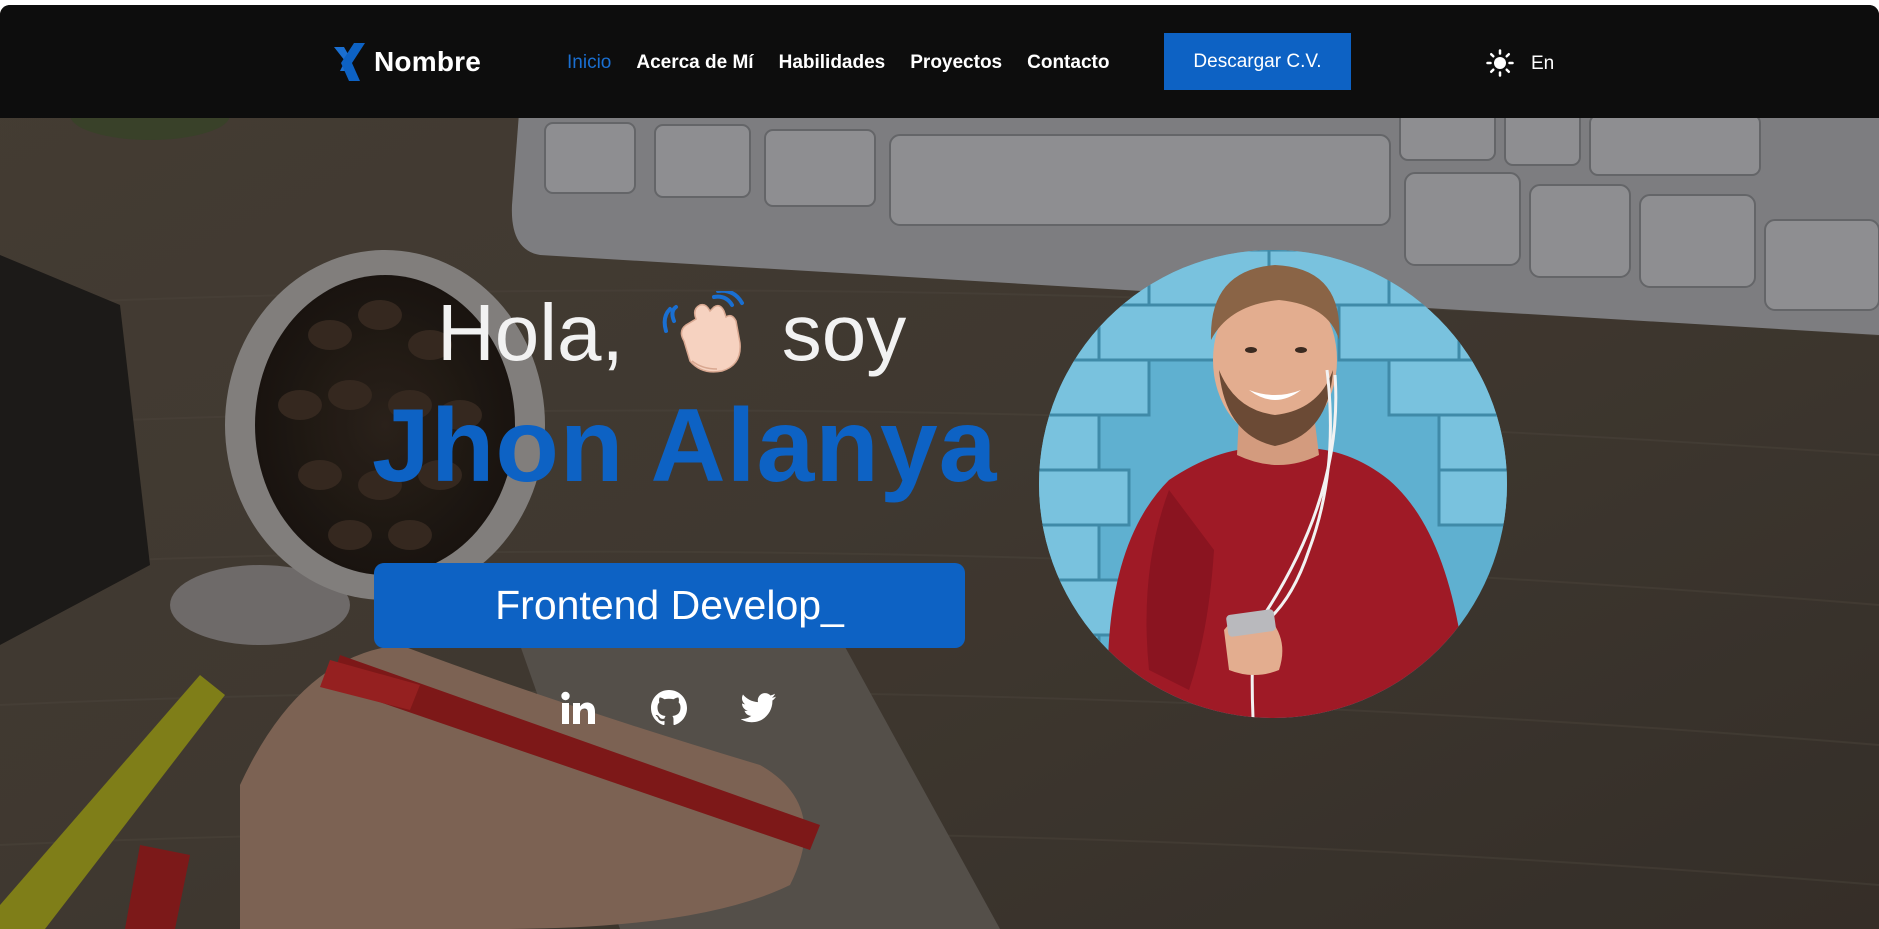 The width and height of the screenshot is (1879, 929). What do you see at coordinates (669, 605) in the screenshot?
I see `role-badge: Frontend Develop_` at bounding box center [669, 605].